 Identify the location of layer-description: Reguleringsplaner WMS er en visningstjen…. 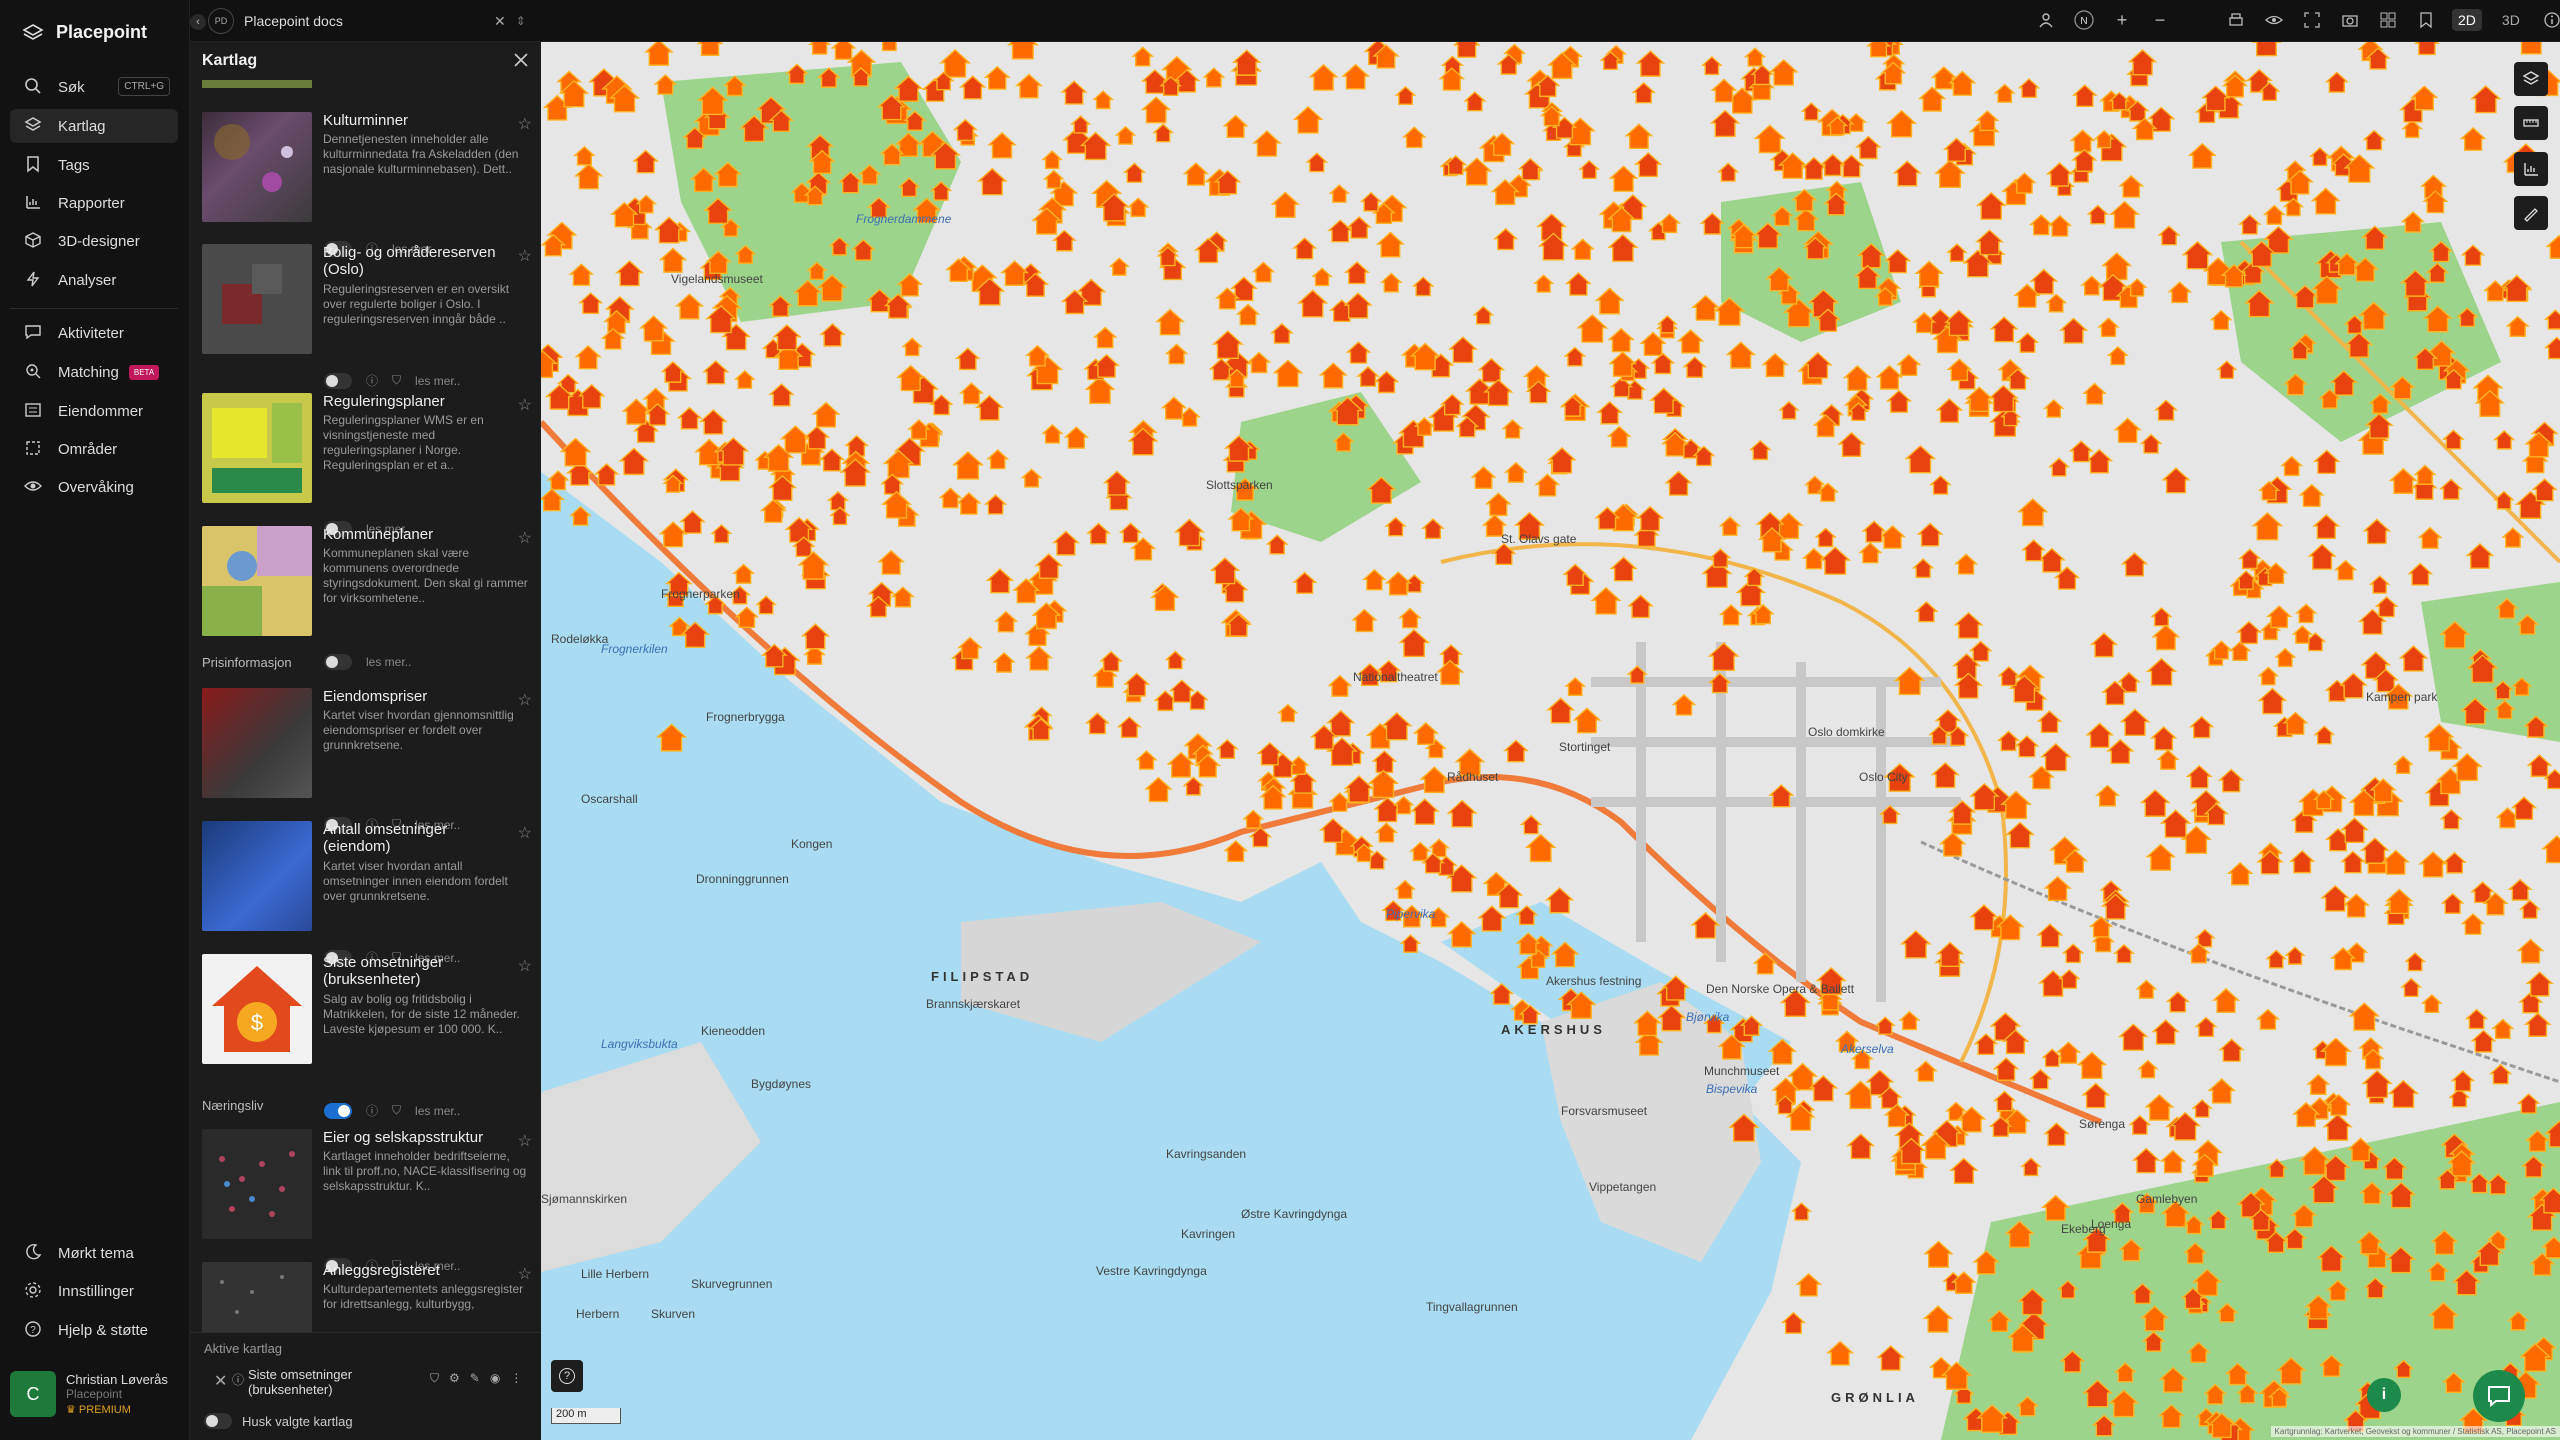
(403, 442).